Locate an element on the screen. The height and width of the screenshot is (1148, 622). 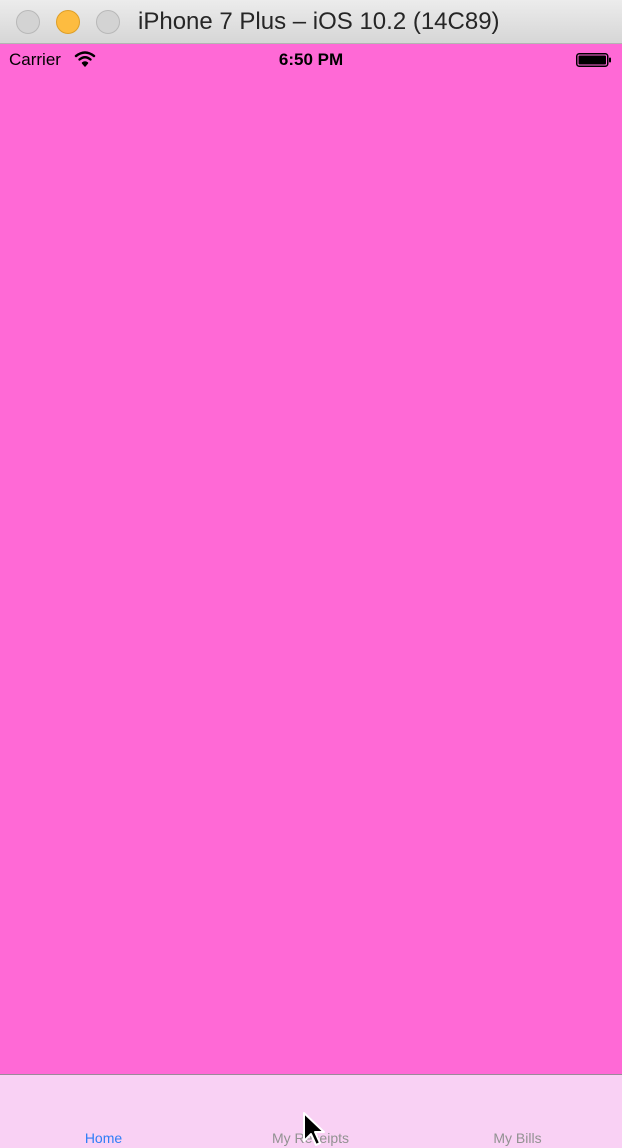
status-bar: Carrier 6:50 PM is located at coordinates (311, 60).